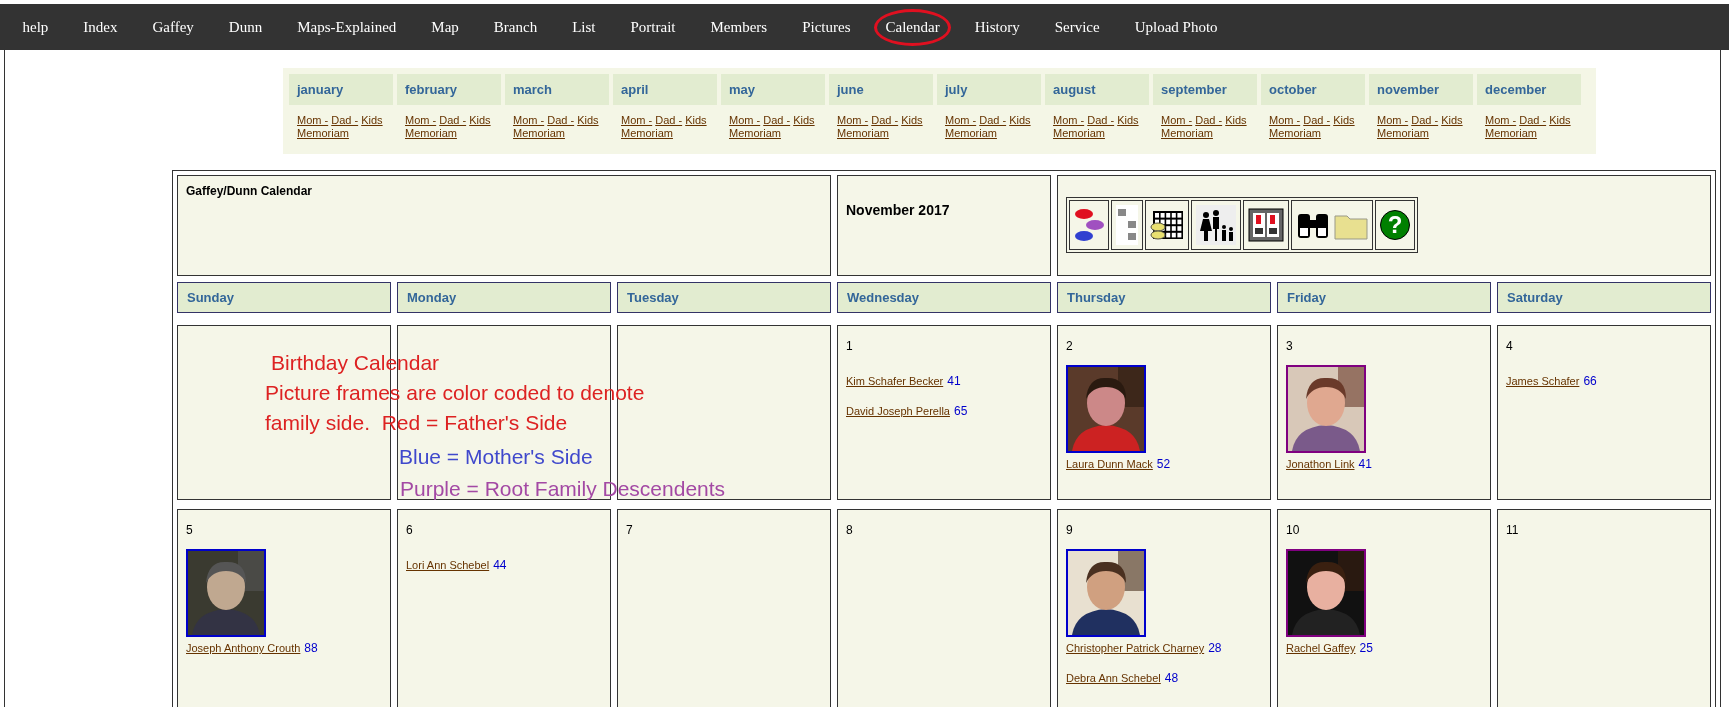 The image size is (1729, 707). I want to click on person-link: Christopher Patrick Charney, so click(1135, 648).